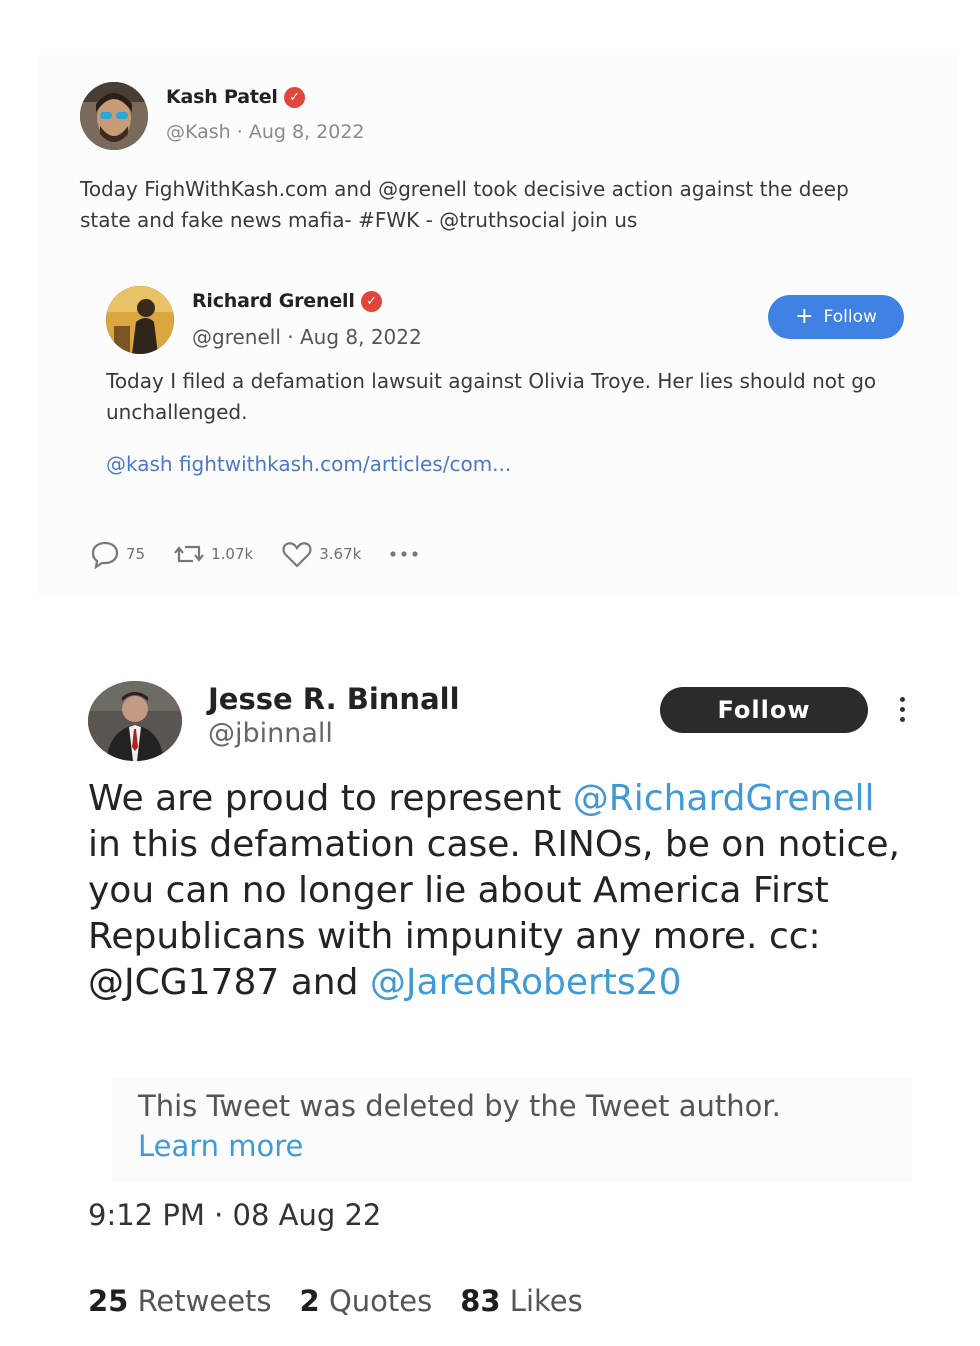  What do you see at coordinates (526, 982) in the screenshot?
I see `mention-jaredroberts20: @JaredRoberts20` at bounding box center [526, 982].